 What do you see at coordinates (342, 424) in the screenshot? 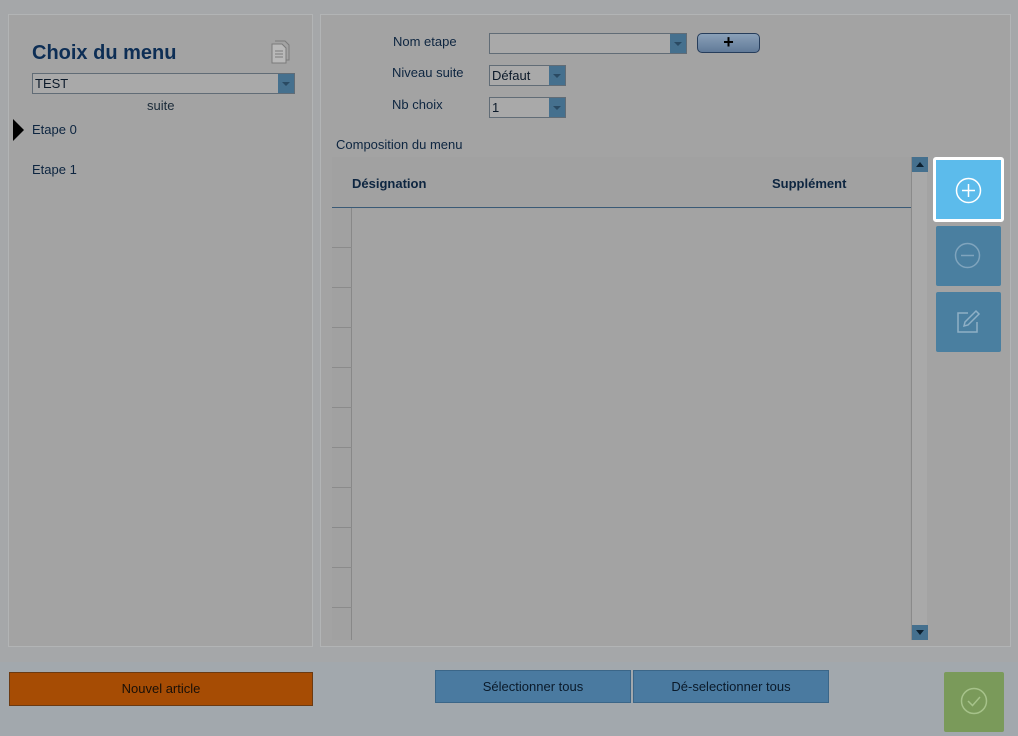
I see `row-selector-gutter` at bounding box center [342, 424].